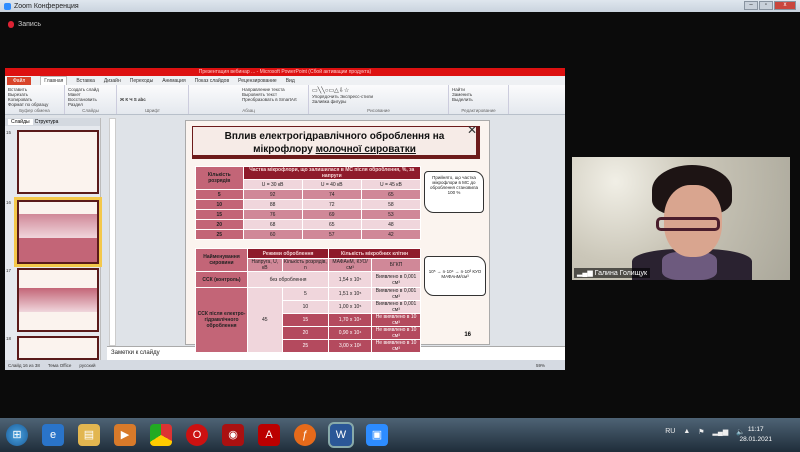  I want to click on theme-name: Тема Office, so click(59, 365).